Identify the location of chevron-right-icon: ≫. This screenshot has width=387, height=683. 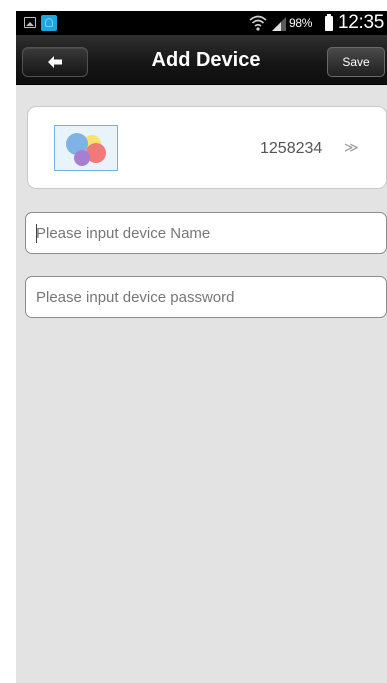
(351, 147).